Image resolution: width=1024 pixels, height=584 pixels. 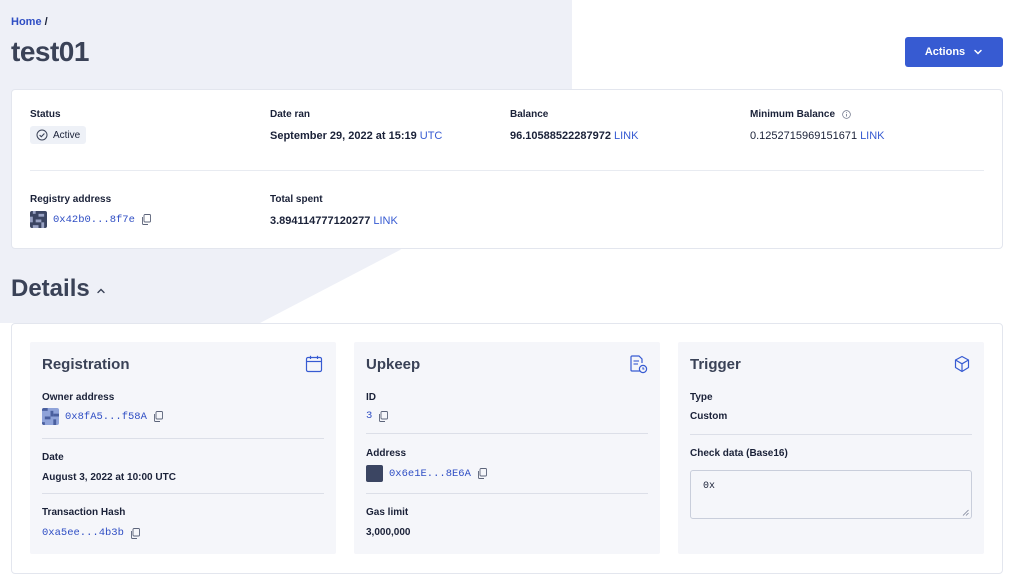 I want to click on registration-date-value: August 3, 2022 at 10:00 UTC, so click(x=109, y=477).